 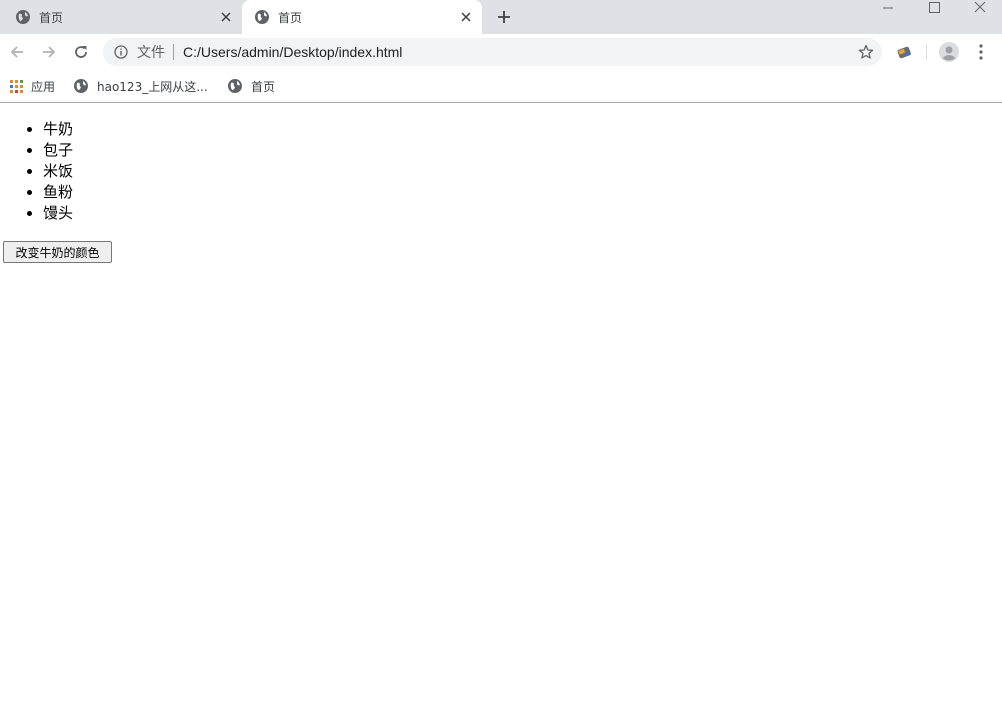 What do you see at coordinates (58, 150) in the screenshot?
I see `list-item: 包子` at bounding box center [58, 150].